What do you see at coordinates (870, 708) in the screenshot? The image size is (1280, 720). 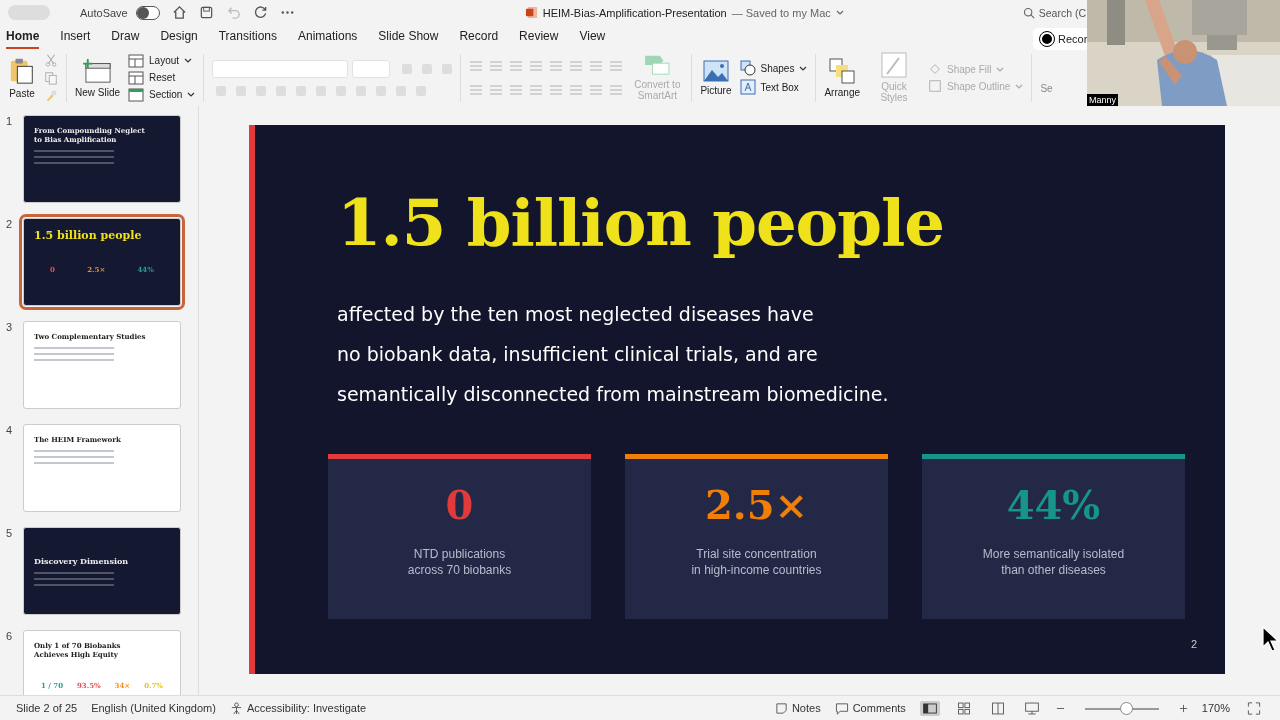 I see `comments-button: Comments` at bounding box center [870, 708].